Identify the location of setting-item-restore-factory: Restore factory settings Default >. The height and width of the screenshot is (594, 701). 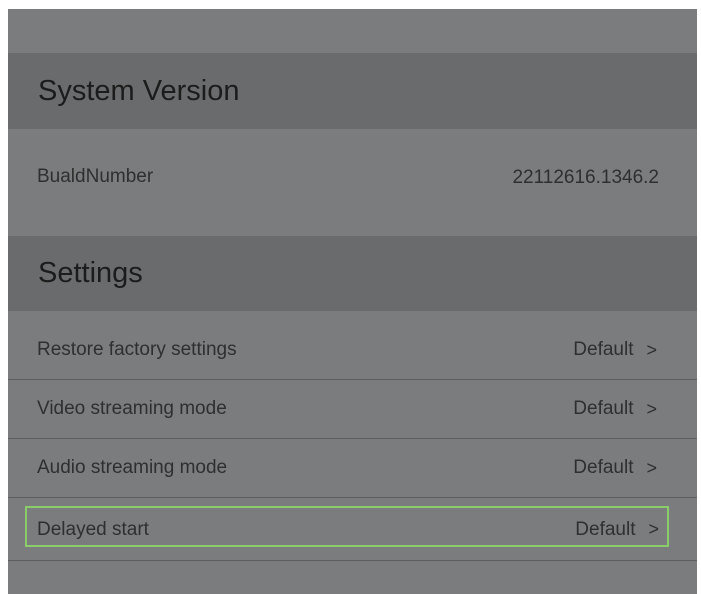
(352, 350).